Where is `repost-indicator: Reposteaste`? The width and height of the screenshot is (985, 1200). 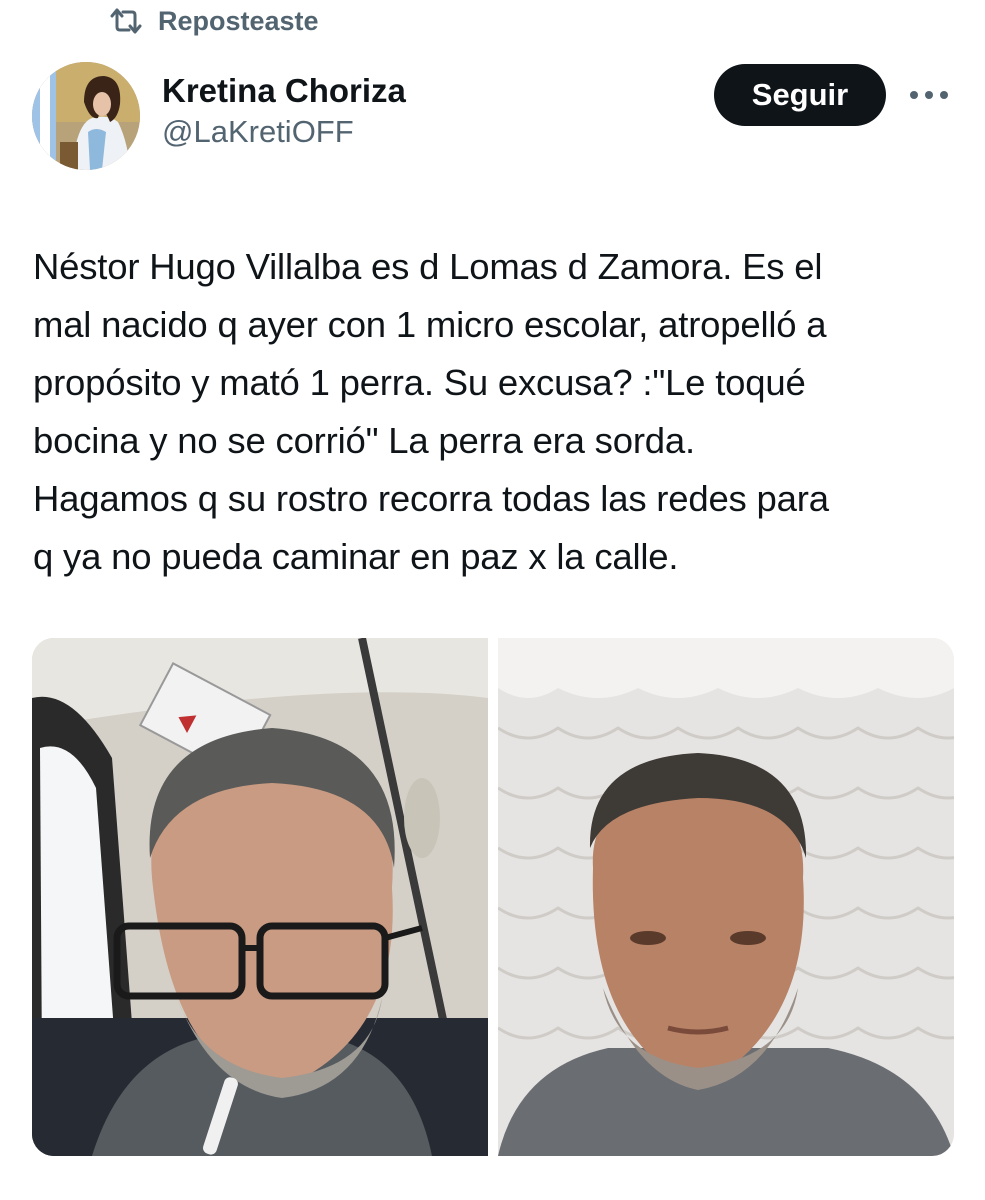
repost-indicator: Reposteaste is located at coordinates (213, 21).